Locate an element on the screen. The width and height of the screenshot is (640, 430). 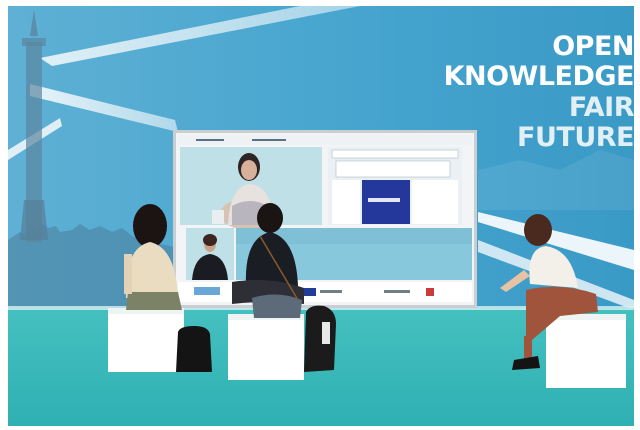
backdrop-text-knowledge: KNOWLEDGE is located at coordinates (539, 76).